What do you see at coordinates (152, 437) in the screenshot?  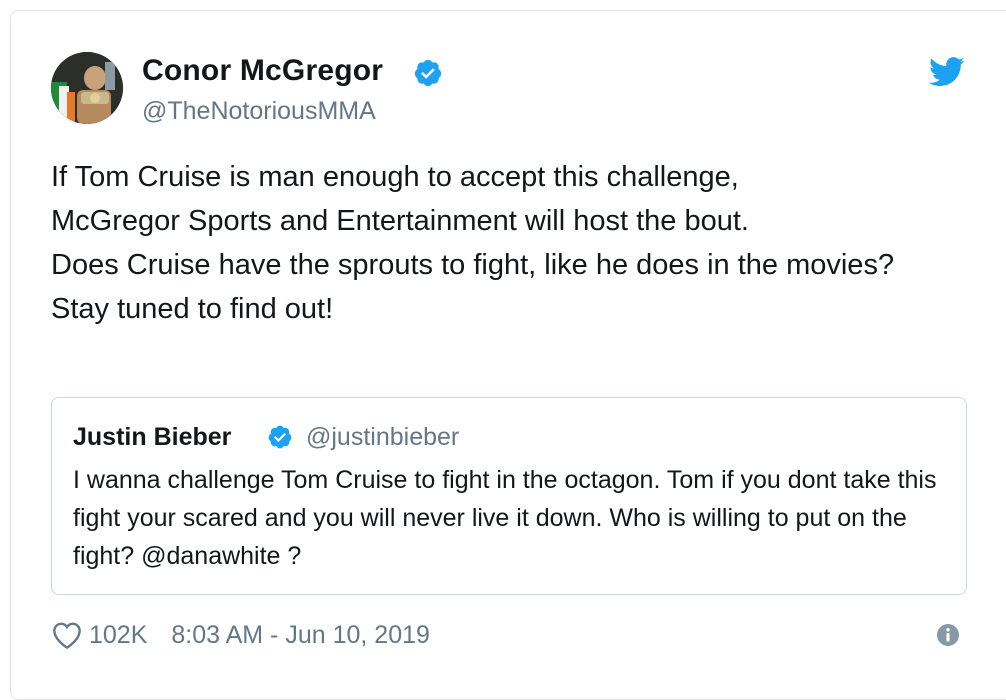 I see `quoted-author-name: Justin Bieber` at bounding box center [152, 437].